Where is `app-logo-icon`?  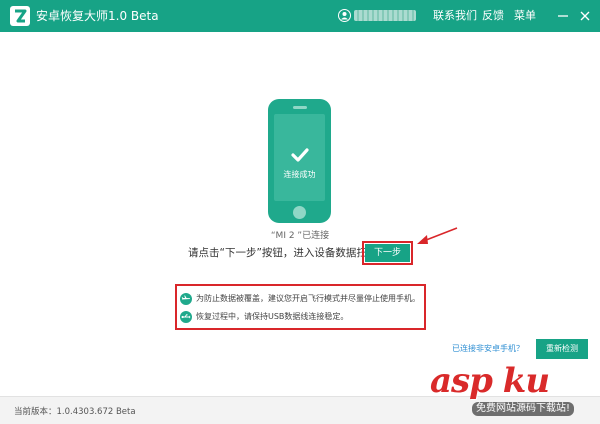
app-logo-icon is located at coordinates (20, 16).